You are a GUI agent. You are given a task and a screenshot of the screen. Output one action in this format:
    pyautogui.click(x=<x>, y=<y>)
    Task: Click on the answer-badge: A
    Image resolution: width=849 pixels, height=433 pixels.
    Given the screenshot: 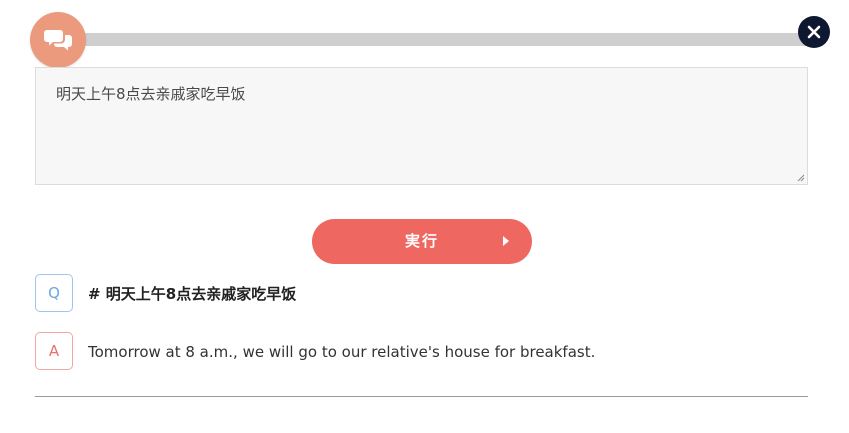 What is the action you would take?
    pyautogui.click(x=54, y=351)
    